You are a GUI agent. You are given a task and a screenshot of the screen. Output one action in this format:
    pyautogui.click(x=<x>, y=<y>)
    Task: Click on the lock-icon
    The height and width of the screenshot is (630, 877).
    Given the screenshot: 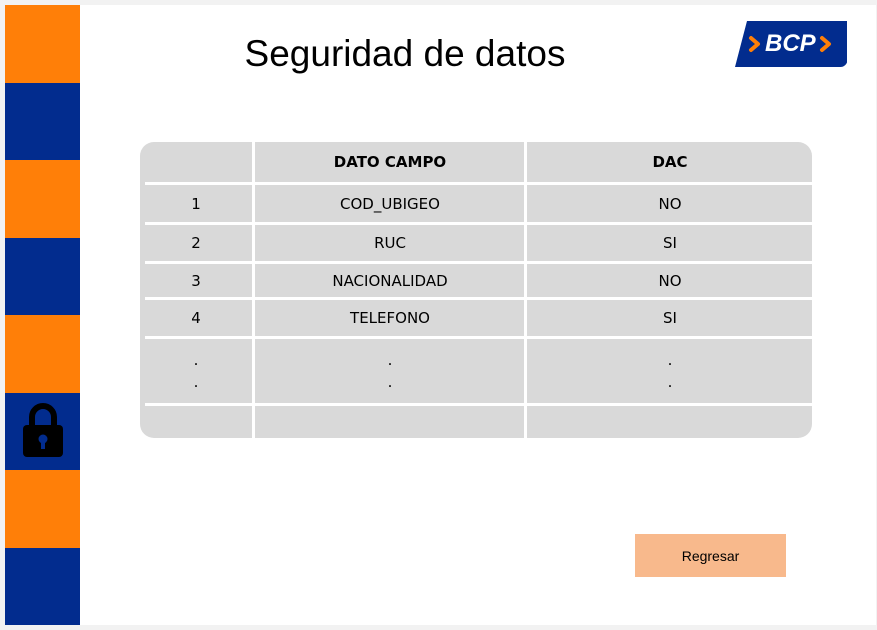 What is the action you would take?
    pyautogui.click(x=43, y=429)
    